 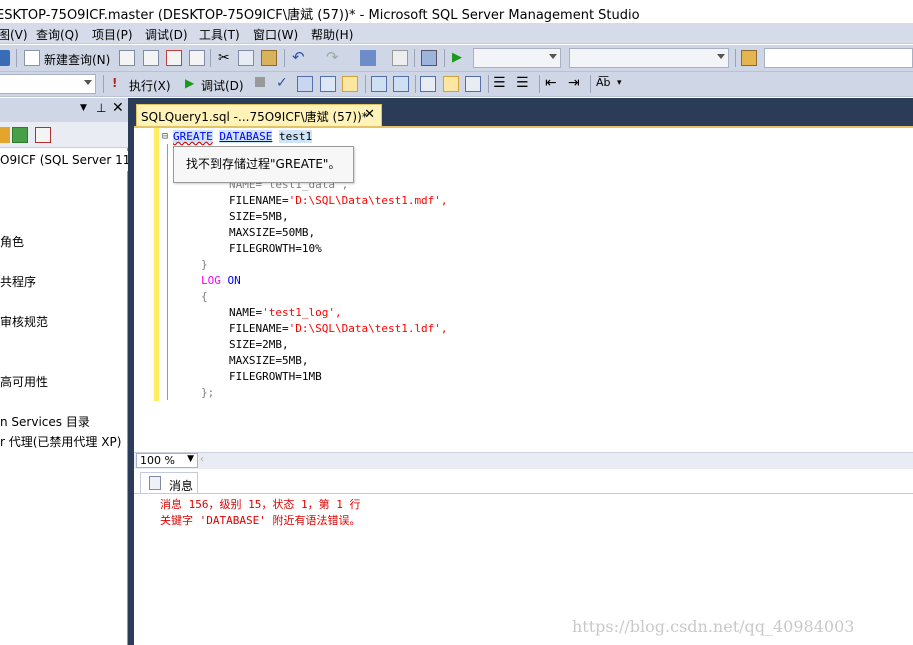 I want to click on db-engine-query-icon, so click(x=127, y=58).